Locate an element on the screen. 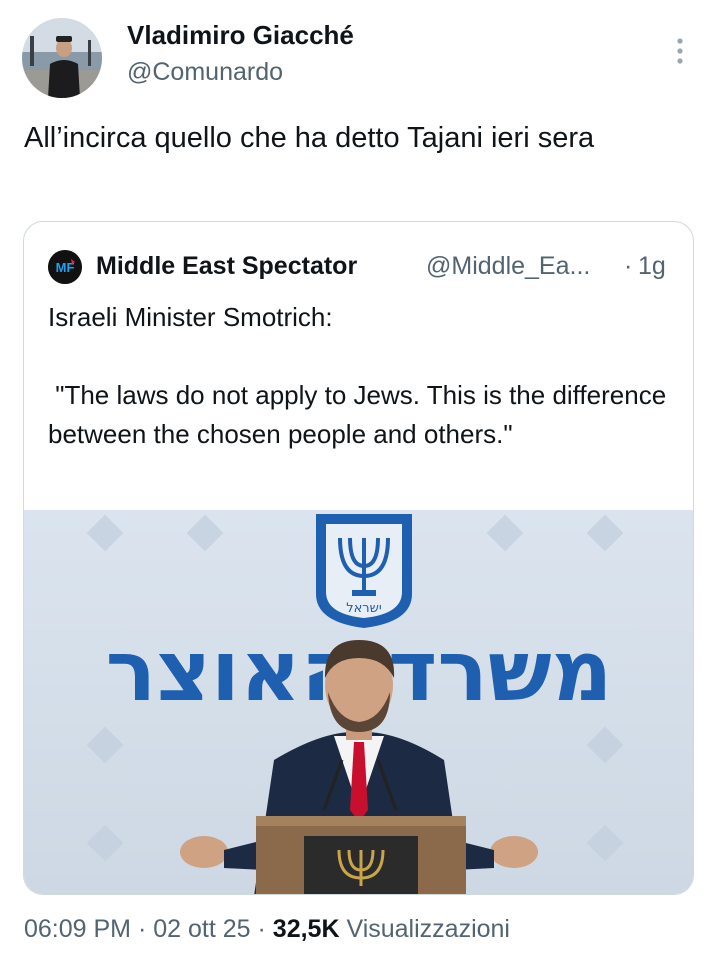 This screenshot has width=719, height=966. svg-text: ישראל is located at coordinates (364, 608).